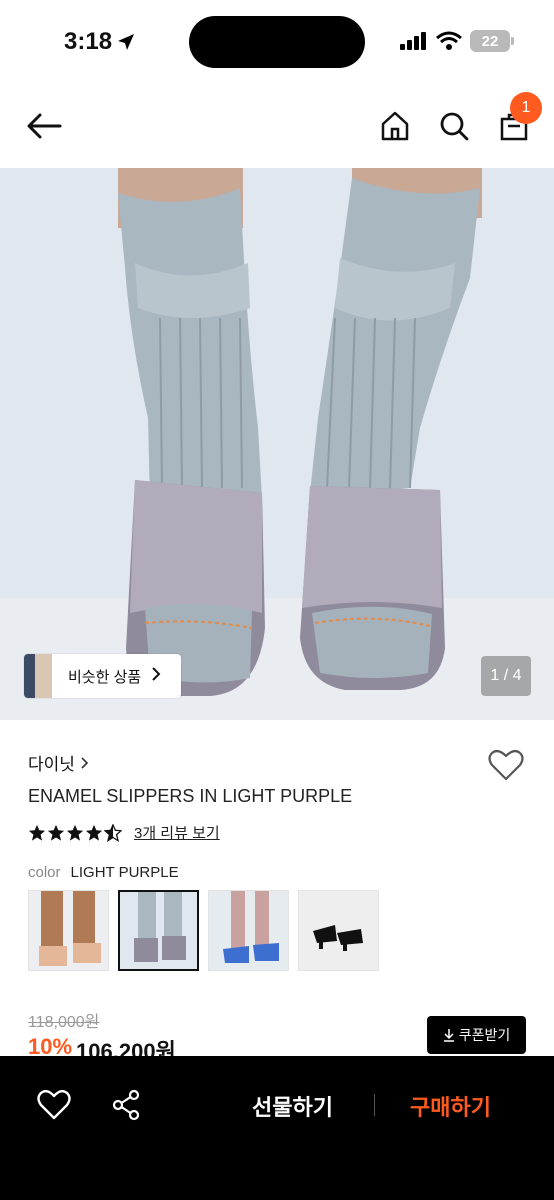 The width and height of the screenshot is (554, 1200). I want to click on gift-button: 선물하기, so click(292, 1106).